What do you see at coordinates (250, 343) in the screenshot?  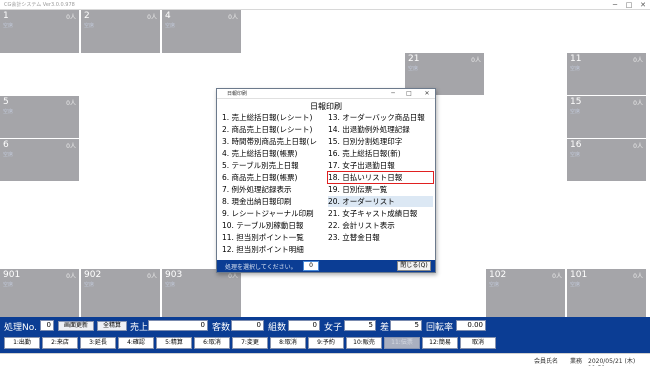 I see `function-button-change: 7:変更` at bounding box center [250, 343].